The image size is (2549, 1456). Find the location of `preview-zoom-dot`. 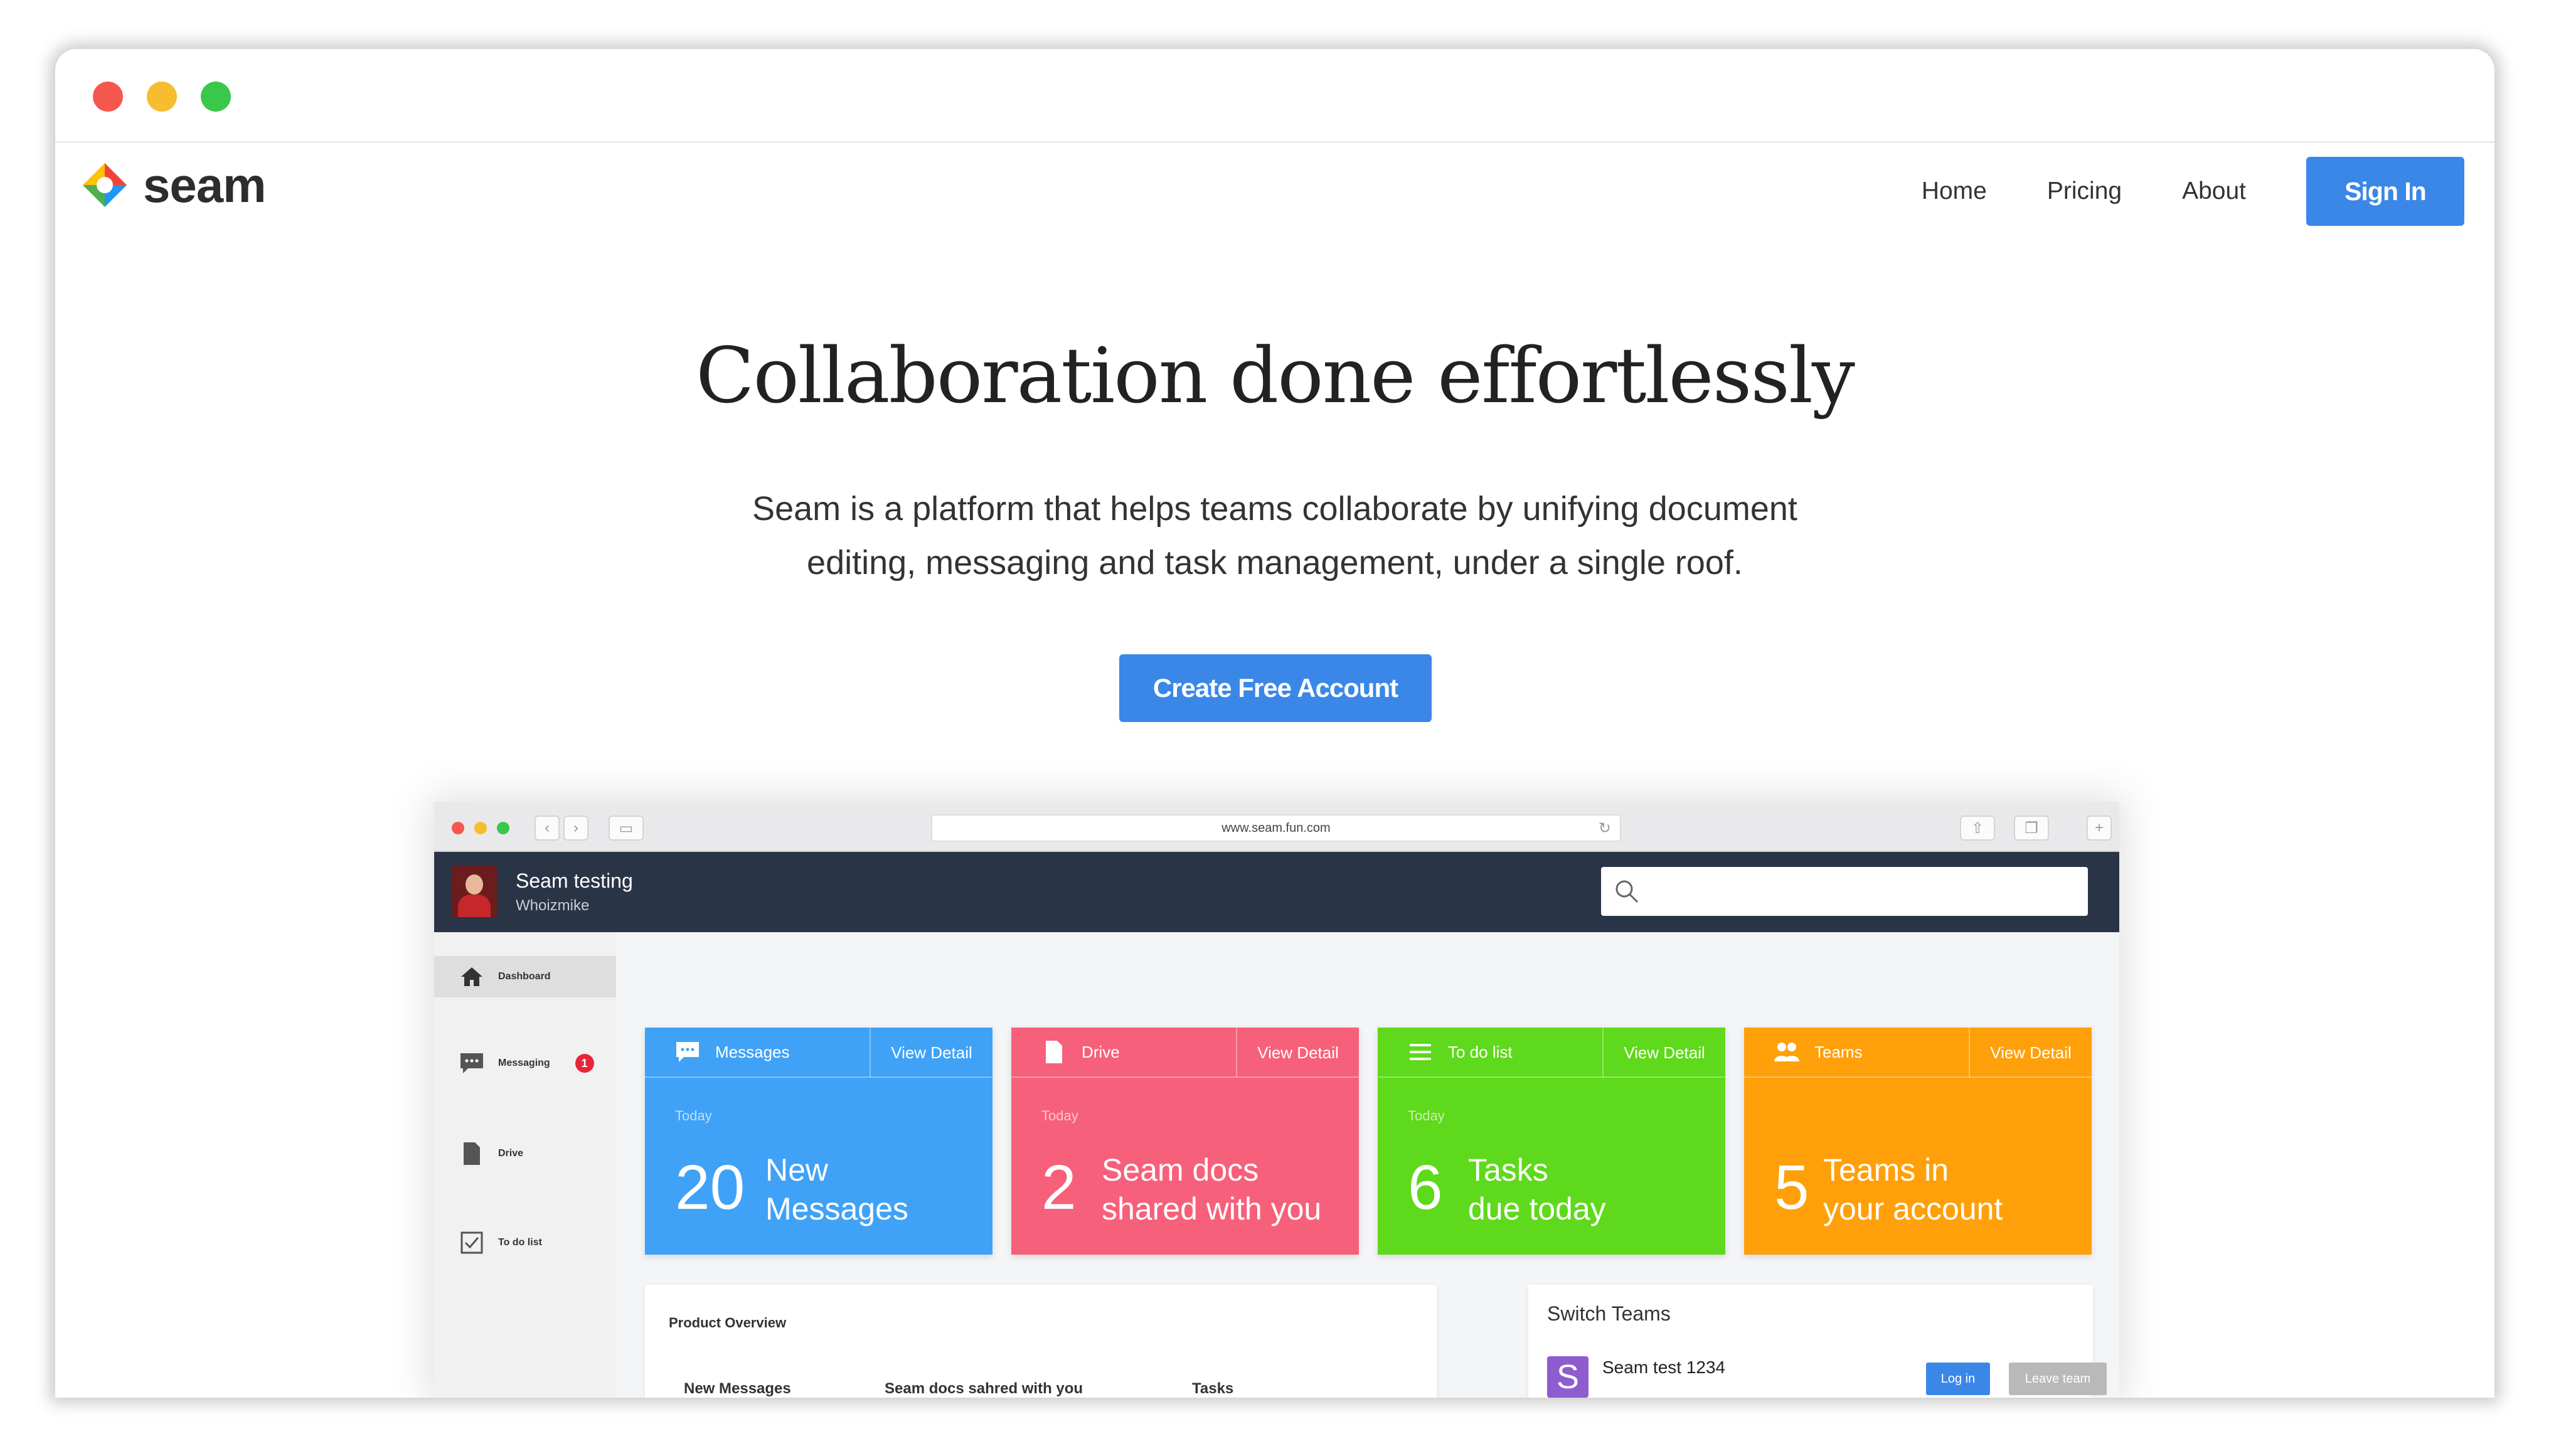

preview-zoom-dot is located at coordinates (503, 828).